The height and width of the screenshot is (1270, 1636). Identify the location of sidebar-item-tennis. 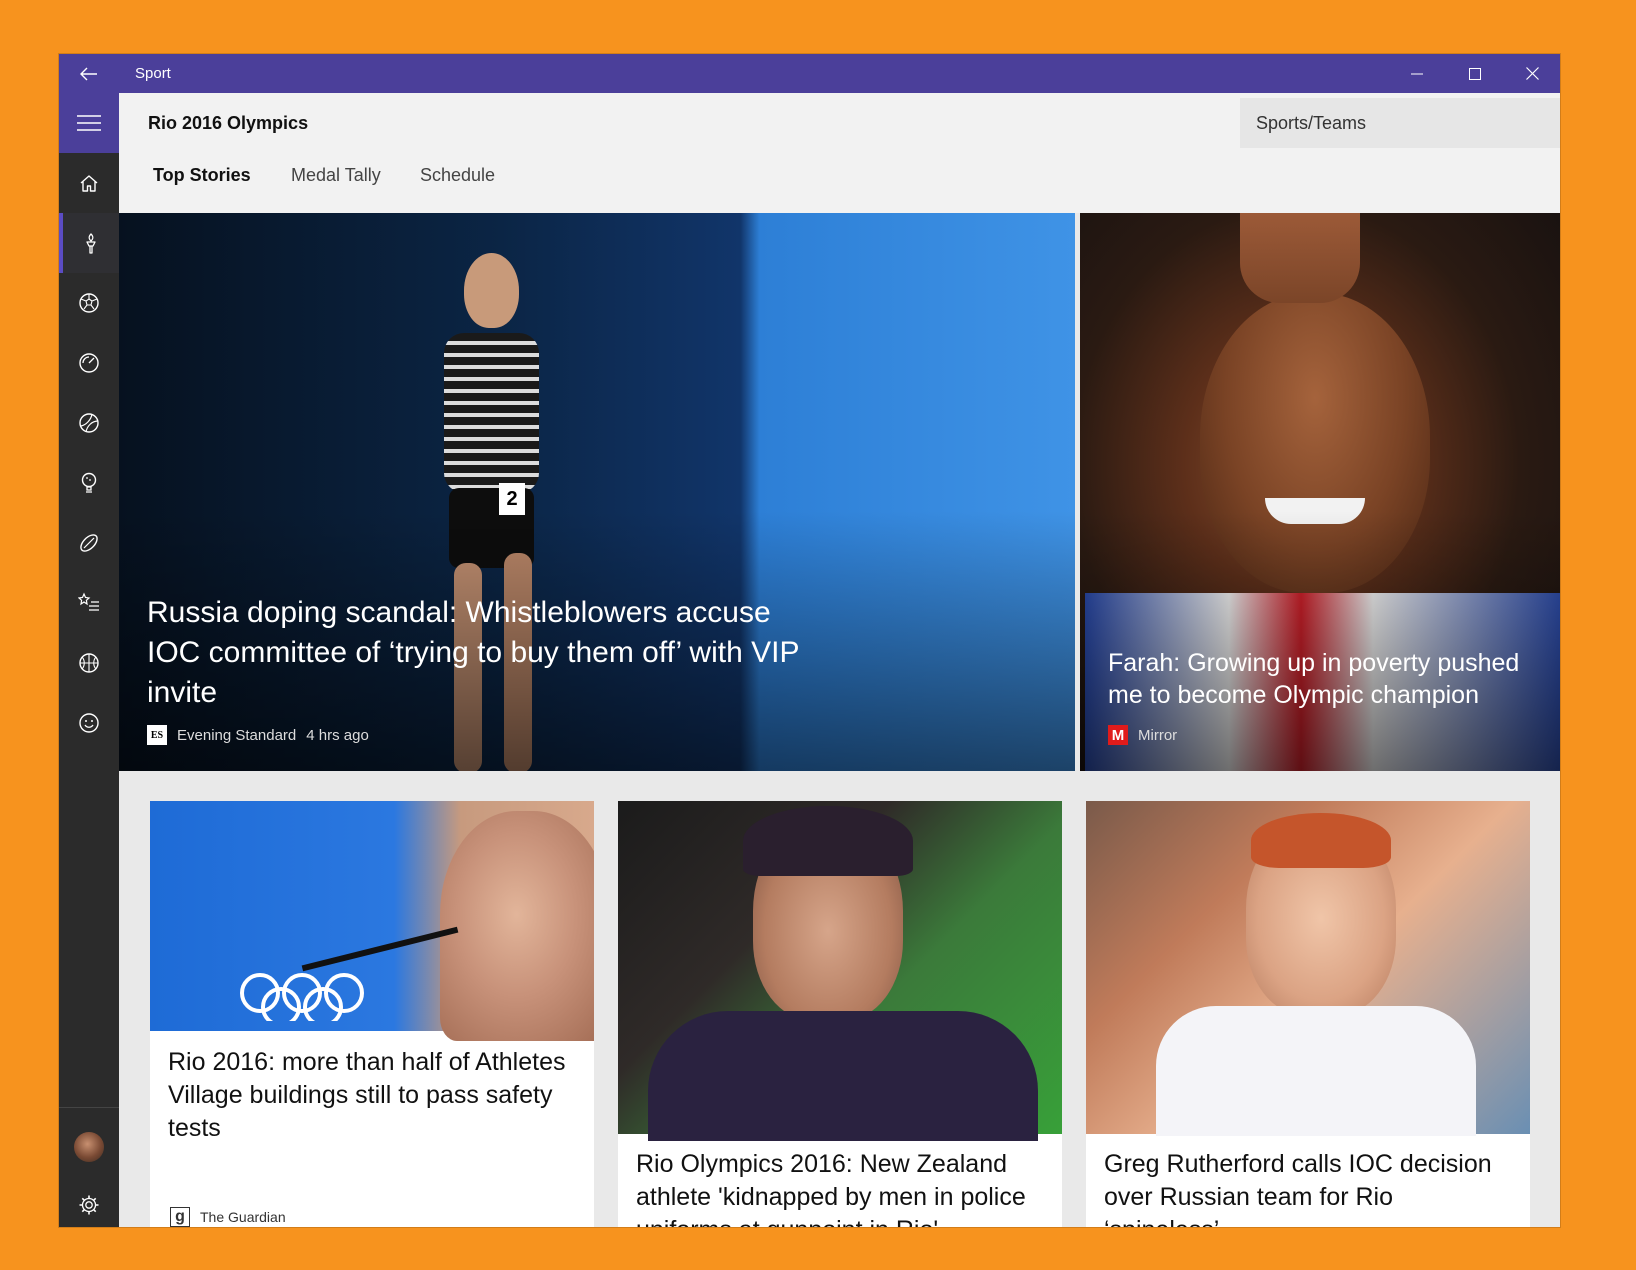
(89, 423).